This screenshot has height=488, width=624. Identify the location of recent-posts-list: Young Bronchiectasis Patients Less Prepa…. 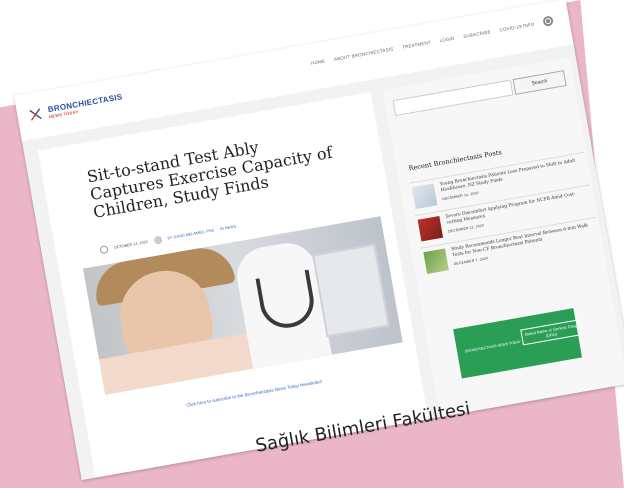
(505, 216).